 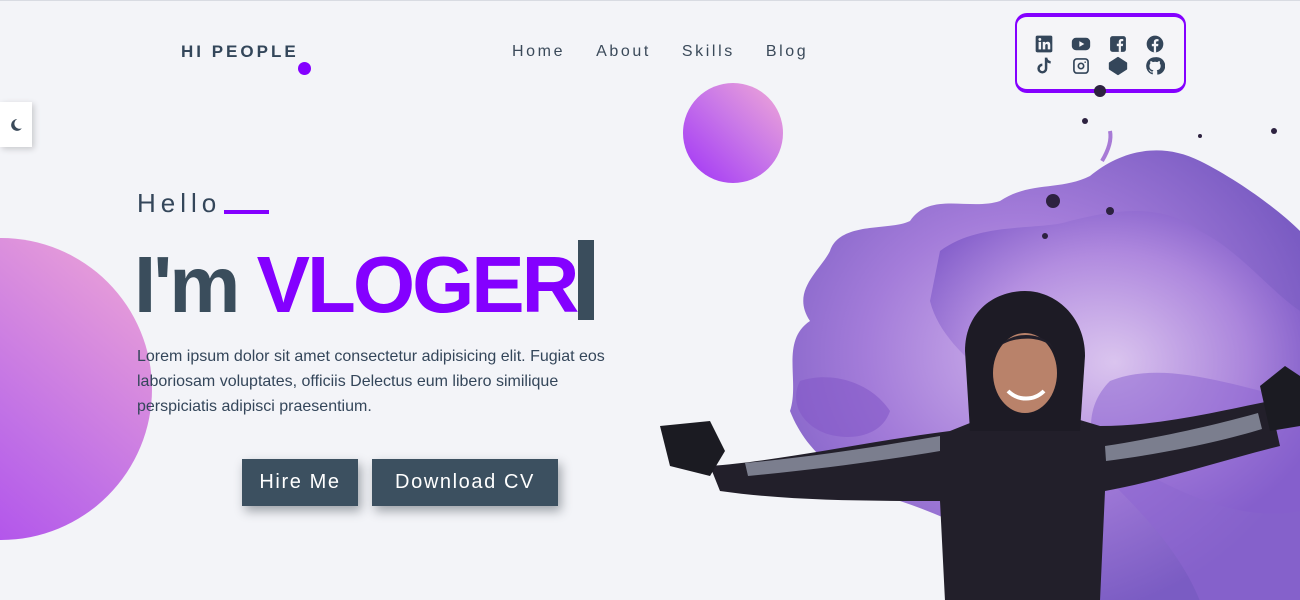 I want to click on brand-logo: HI PEOPLE, so click(x=240, y=52).